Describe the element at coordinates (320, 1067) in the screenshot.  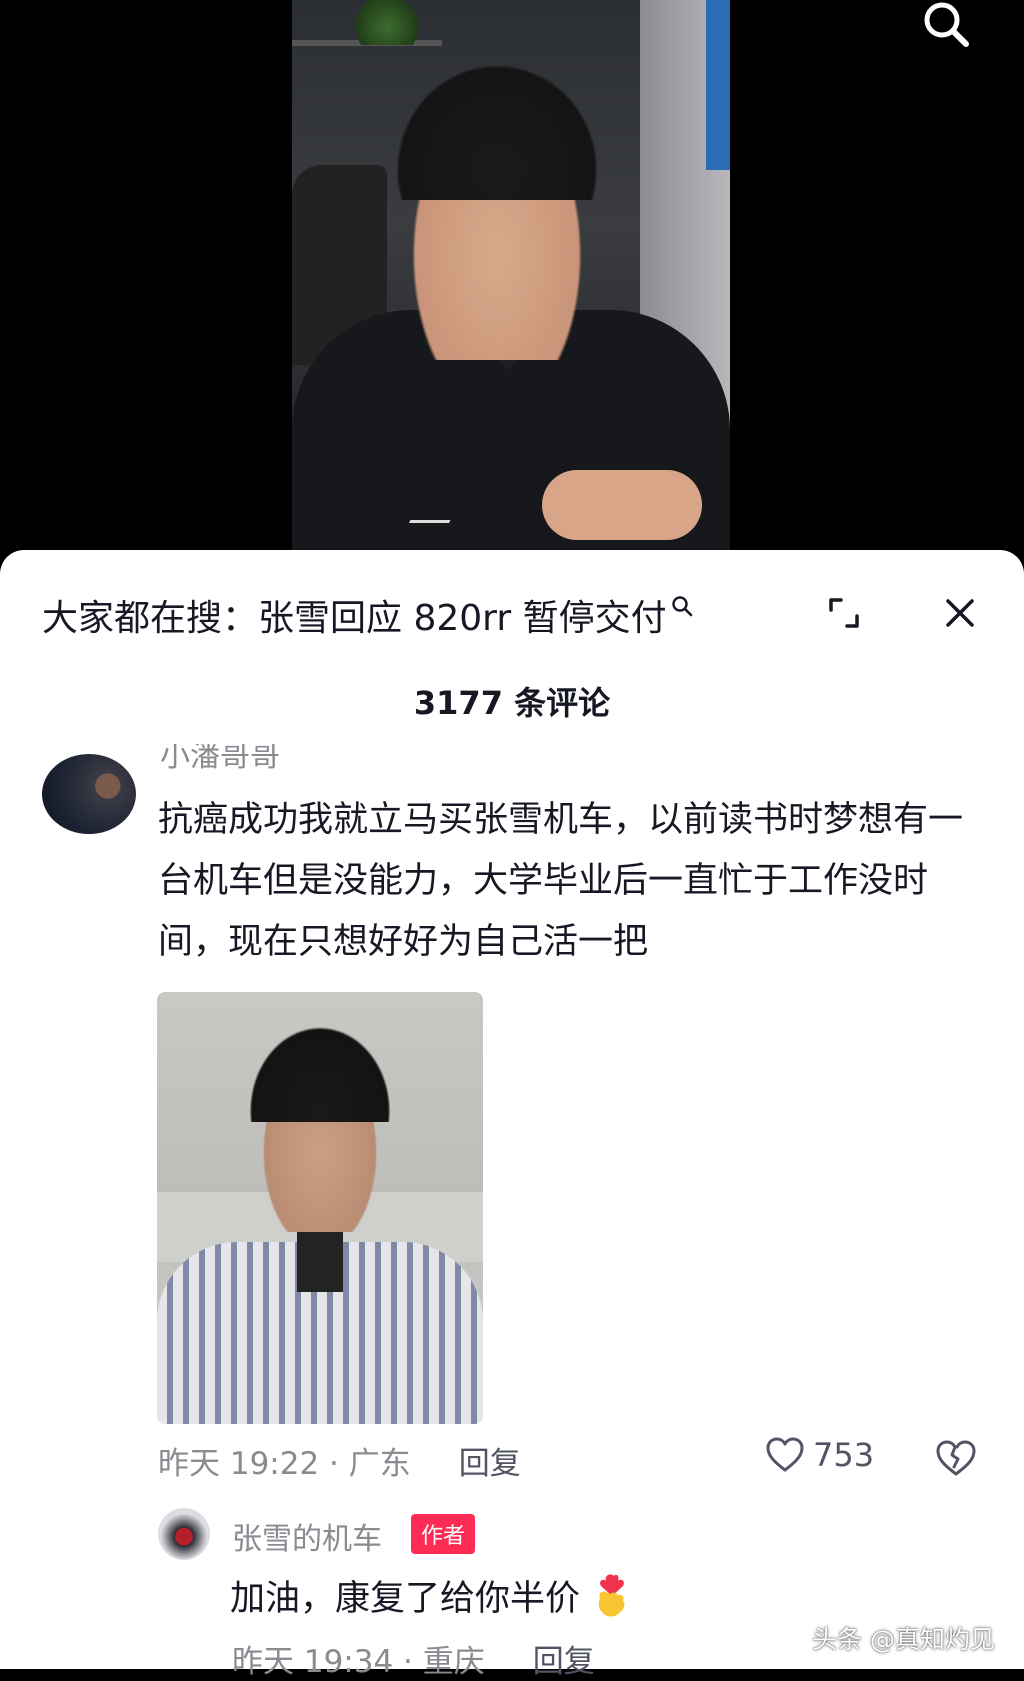
I see `image-person-hair` at that location.